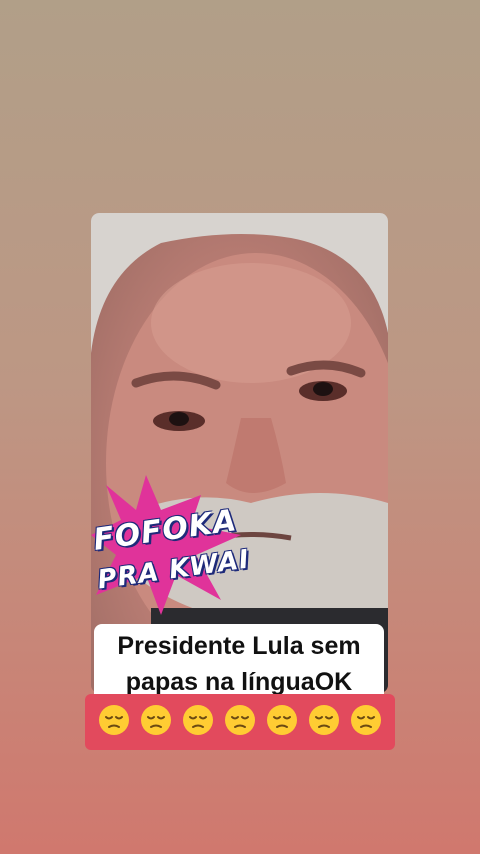 This screenshot has height=854, width=480. I want to click on reaction-bar, so click(240, 722).